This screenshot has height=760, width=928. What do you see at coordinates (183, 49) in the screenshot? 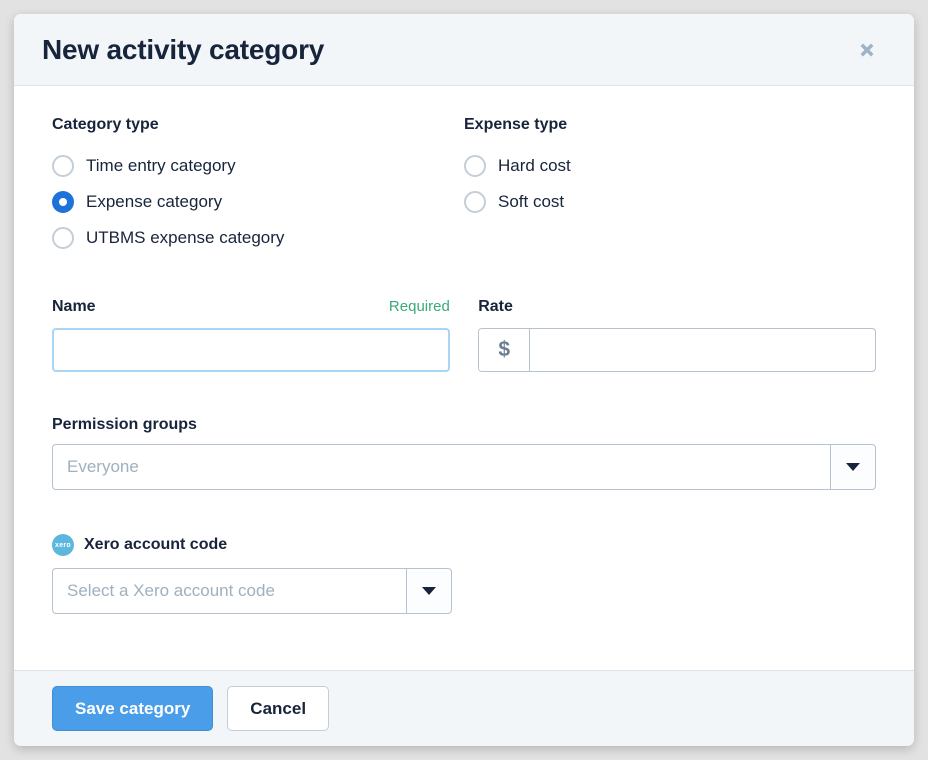
I see `page-title: New activity category` at bounding box center [183, 49].